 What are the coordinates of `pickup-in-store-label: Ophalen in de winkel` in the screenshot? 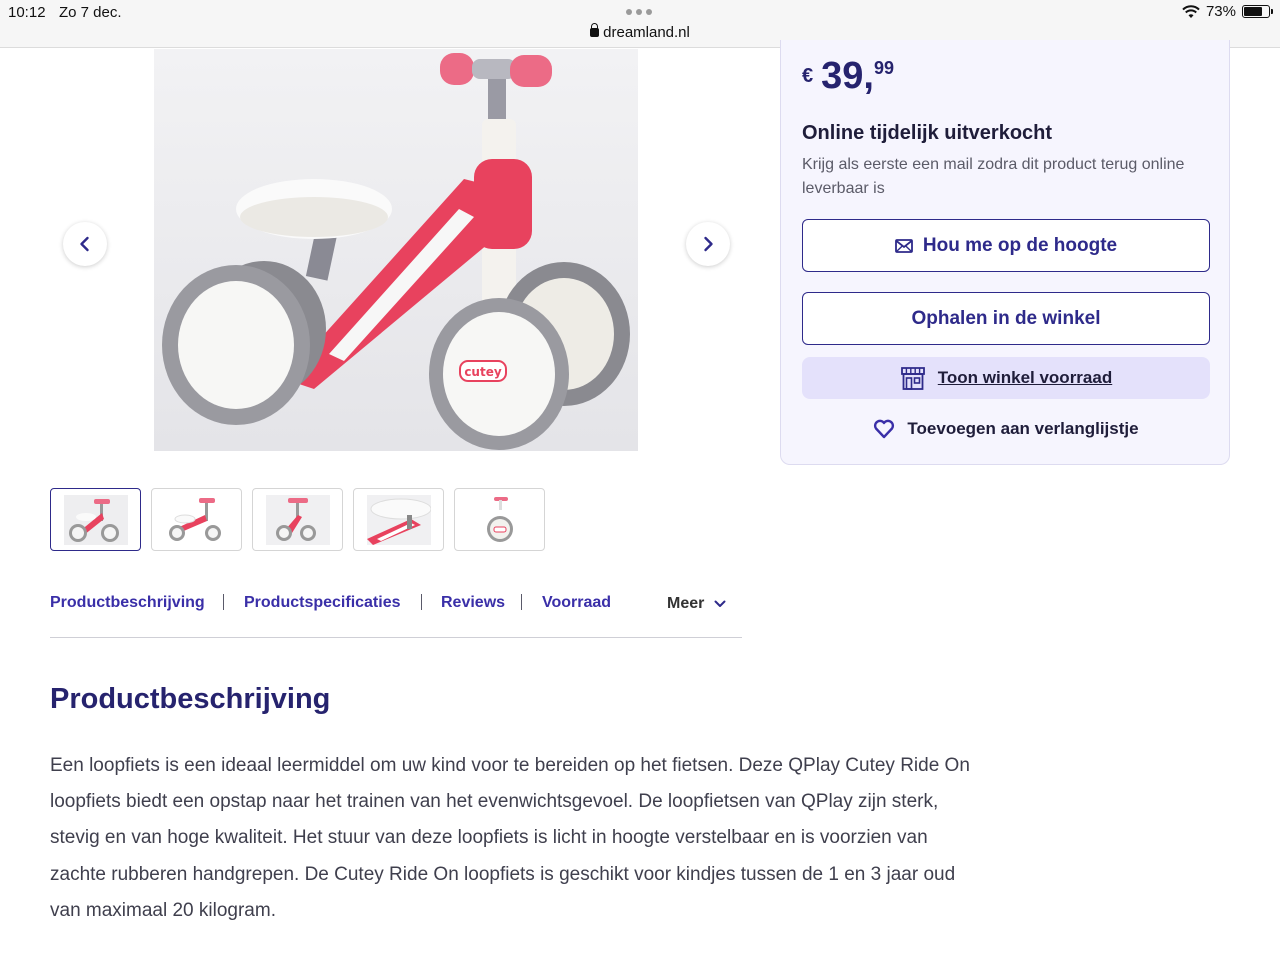 It's located at (1006, 318).